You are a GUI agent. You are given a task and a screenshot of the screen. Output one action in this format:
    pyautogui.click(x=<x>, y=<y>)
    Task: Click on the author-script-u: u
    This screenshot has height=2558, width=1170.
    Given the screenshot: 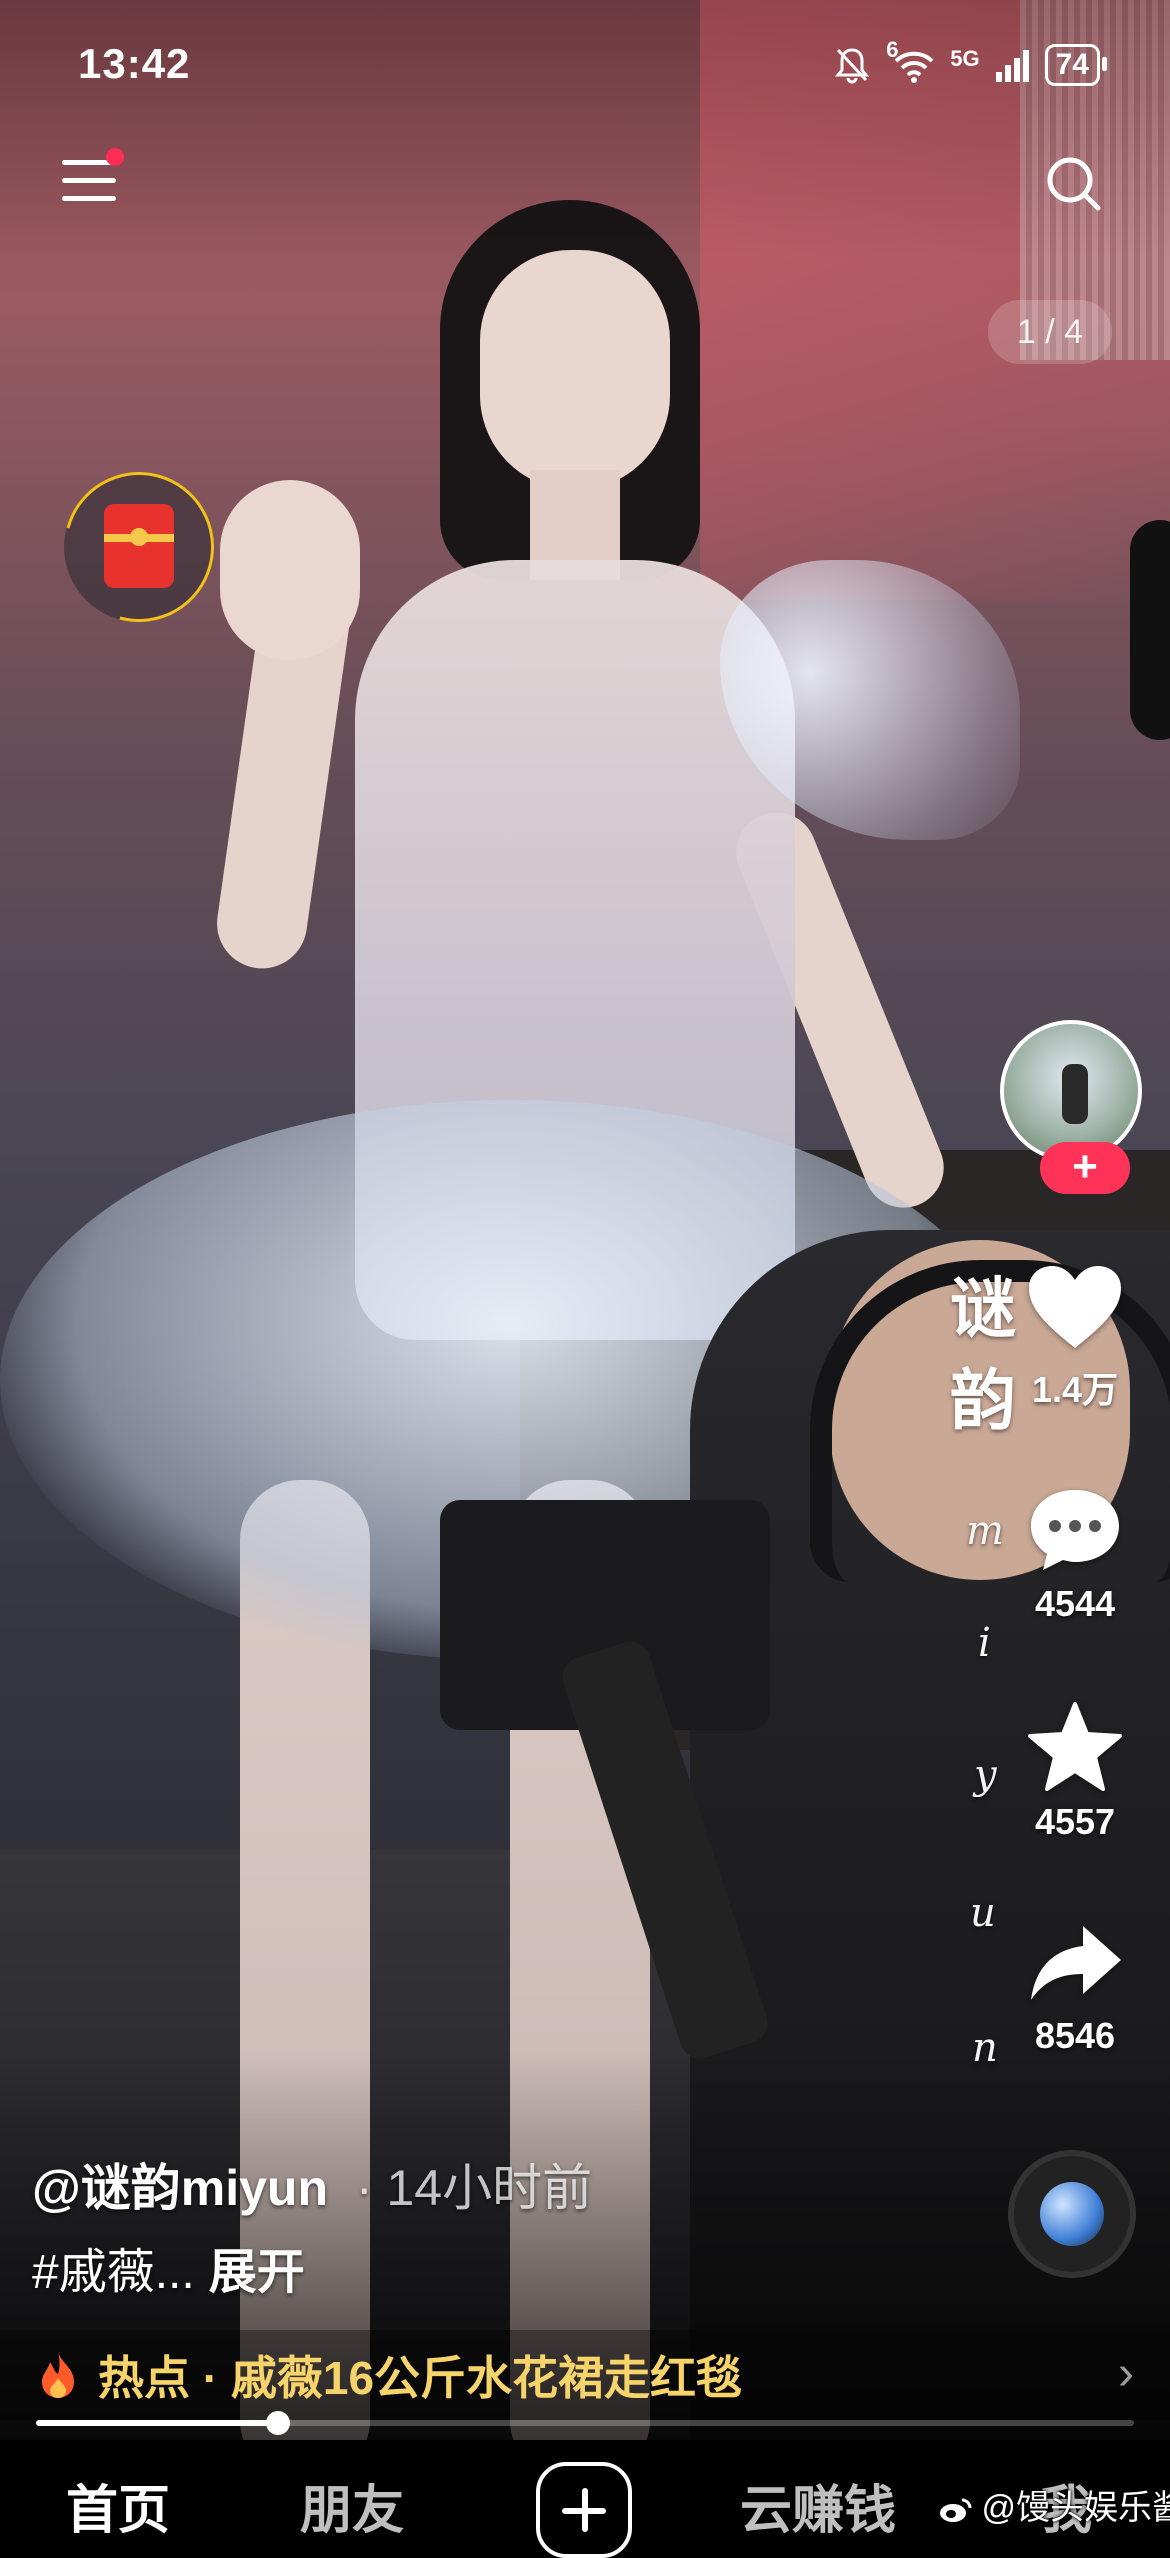 What is the action you would take?
    pyautogui.click(x=983, y=1913)
    